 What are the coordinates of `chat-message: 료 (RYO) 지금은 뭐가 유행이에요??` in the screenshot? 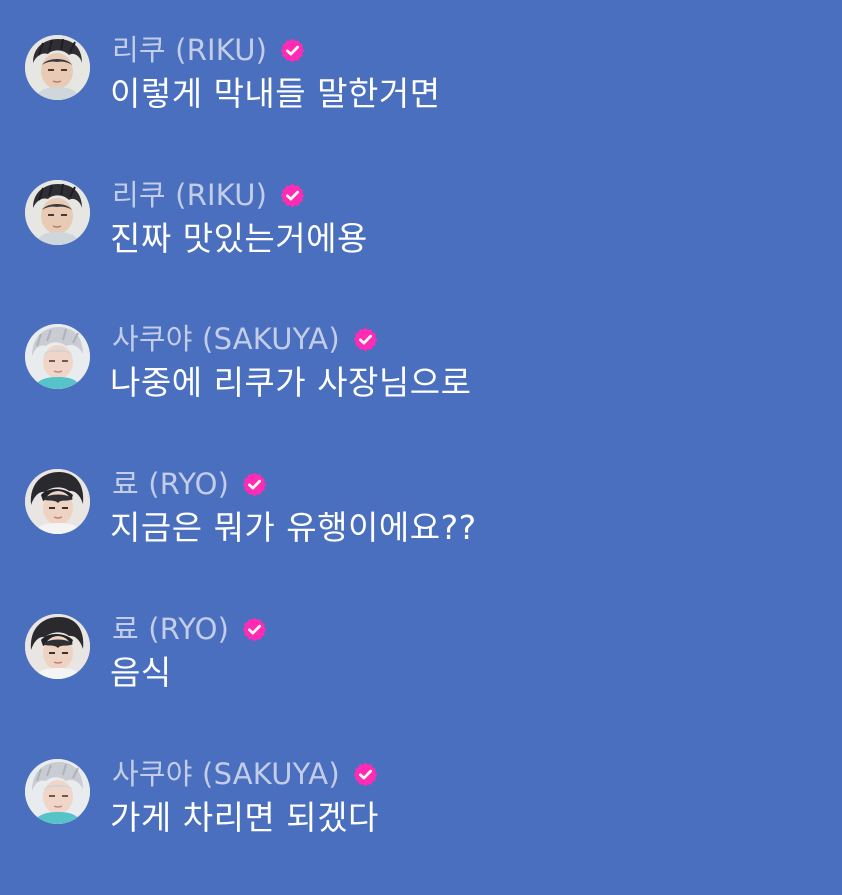 It's located at (421, 533).